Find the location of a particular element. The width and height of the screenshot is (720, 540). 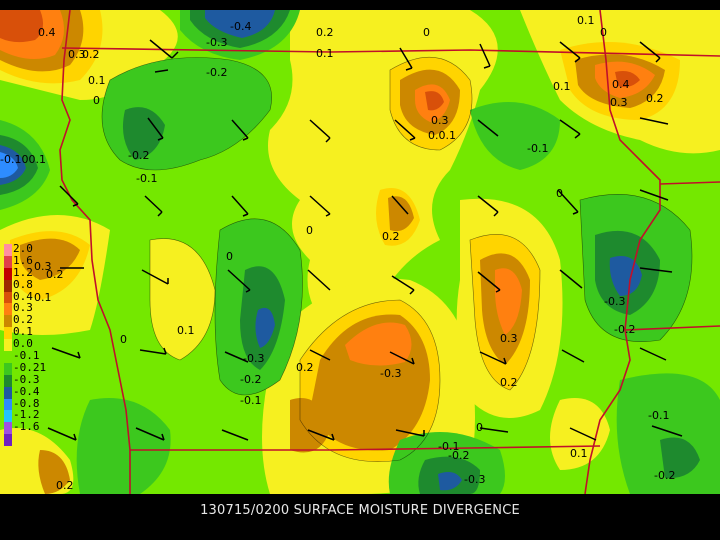

legend-label: 1.2 is located at coordinates (23, 272).